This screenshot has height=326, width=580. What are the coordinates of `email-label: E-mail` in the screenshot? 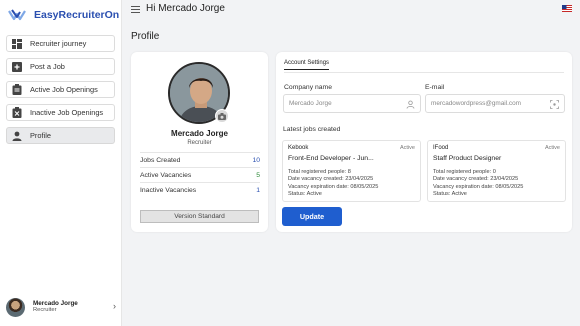 It's located at (435, 87).